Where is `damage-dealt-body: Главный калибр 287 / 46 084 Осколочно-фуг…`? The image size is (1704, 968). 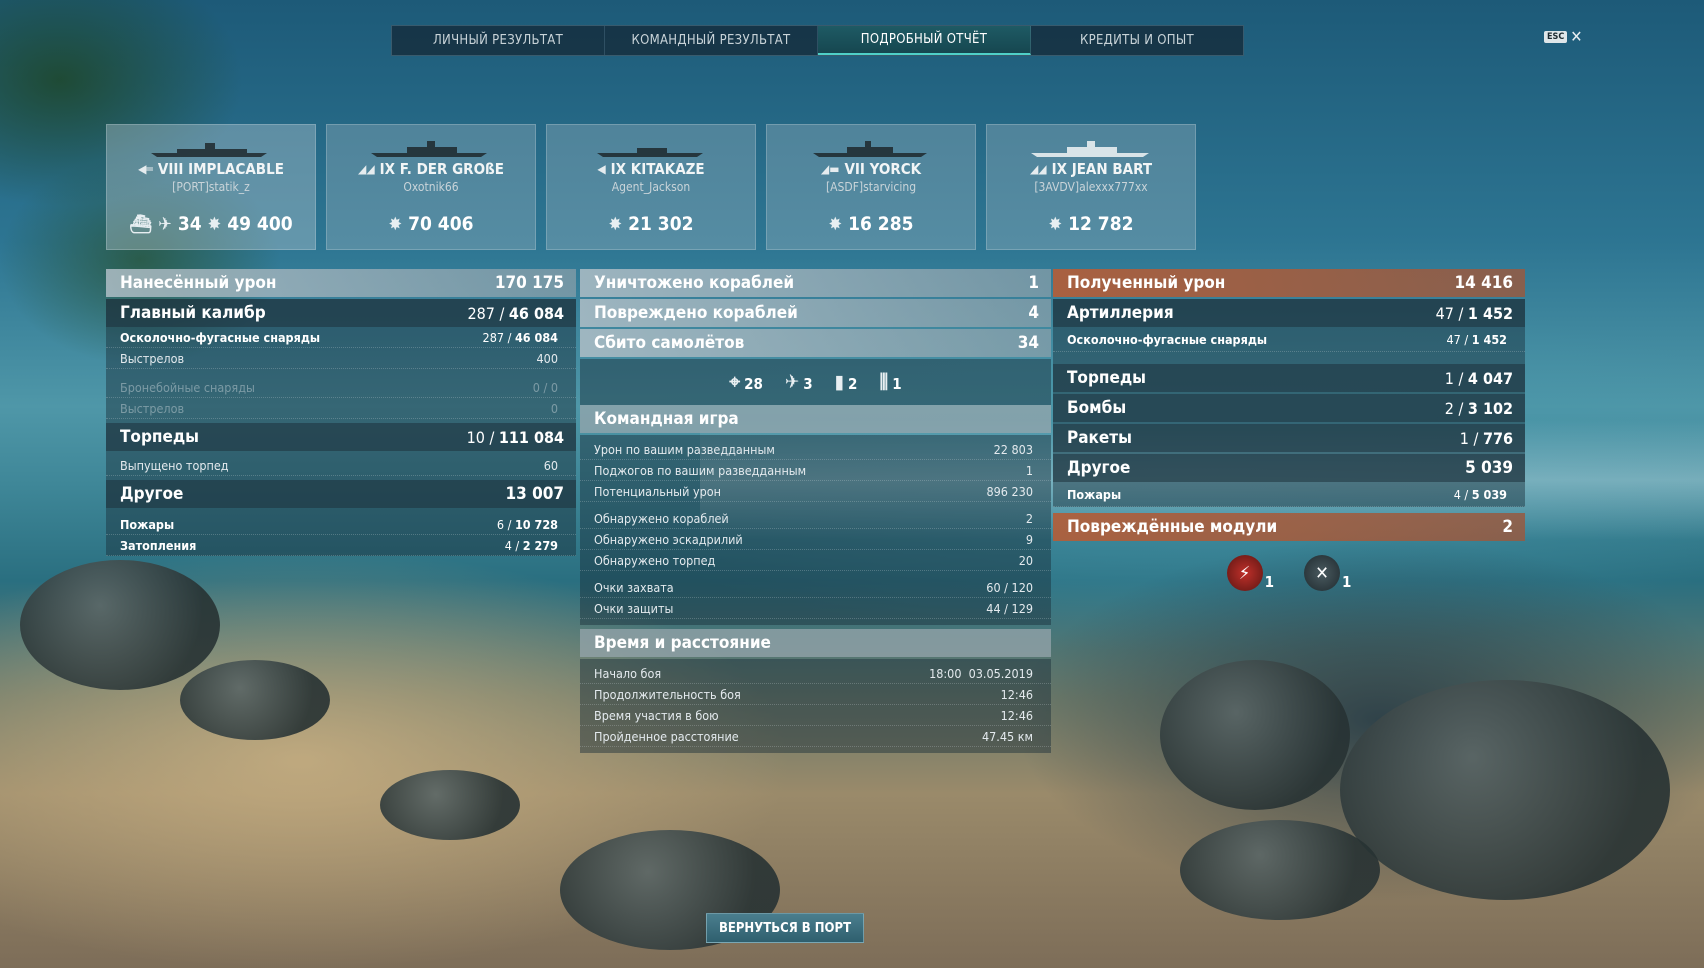
damage-dealt-body: Главный калибр 287 / 46 084 Осколочно-фуг… is located at coordinates (341, 427).